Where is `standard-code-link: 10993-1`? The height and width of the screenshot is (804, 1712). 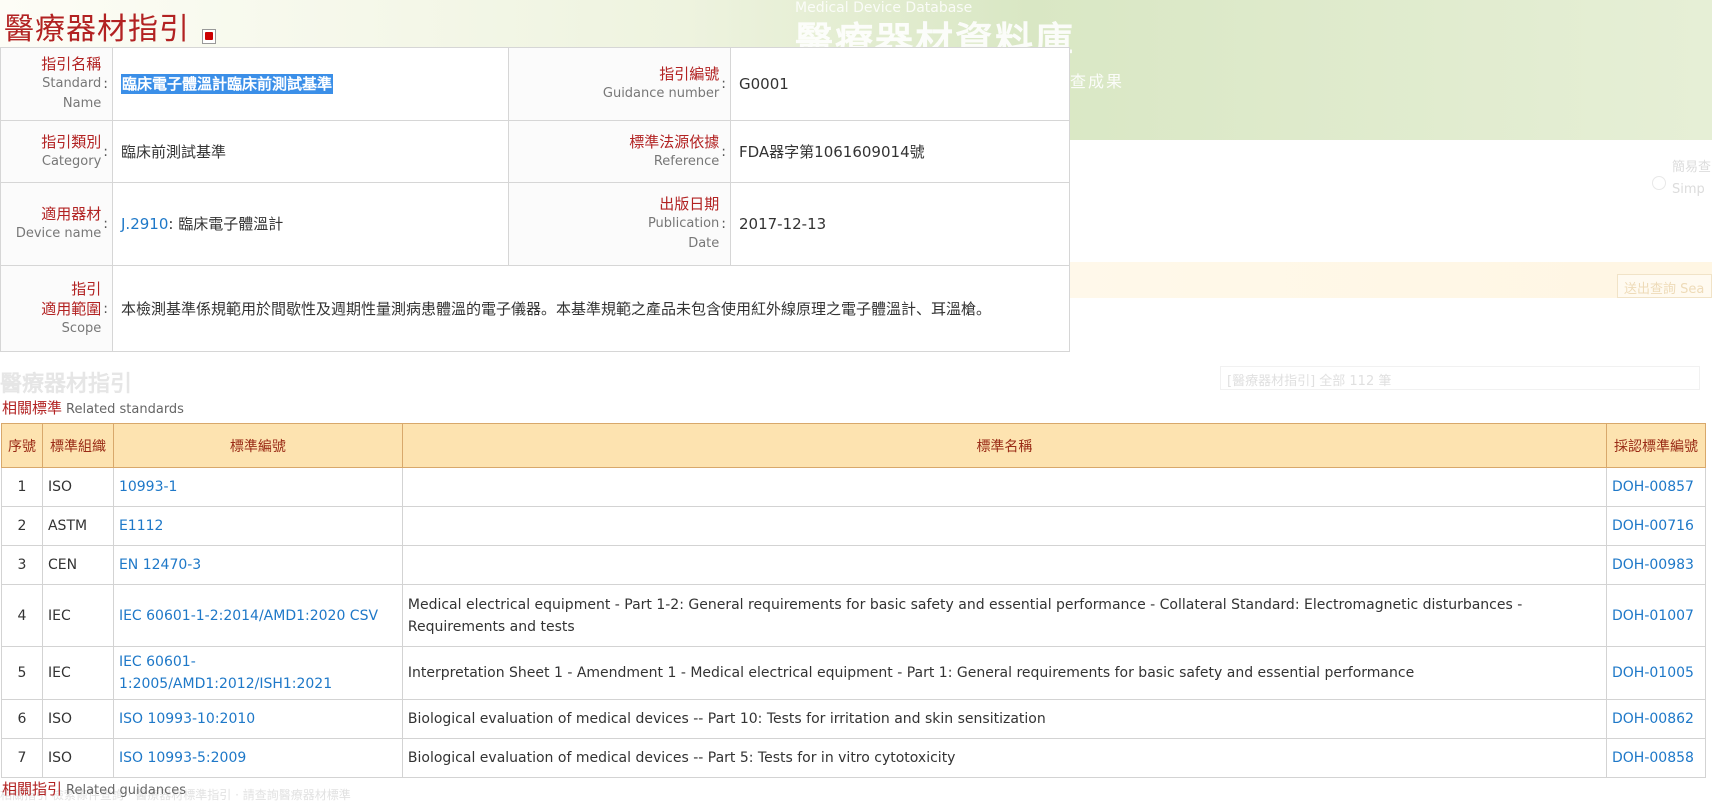 standard-code-link: 10993-1 is located at coordinates (148, 487).